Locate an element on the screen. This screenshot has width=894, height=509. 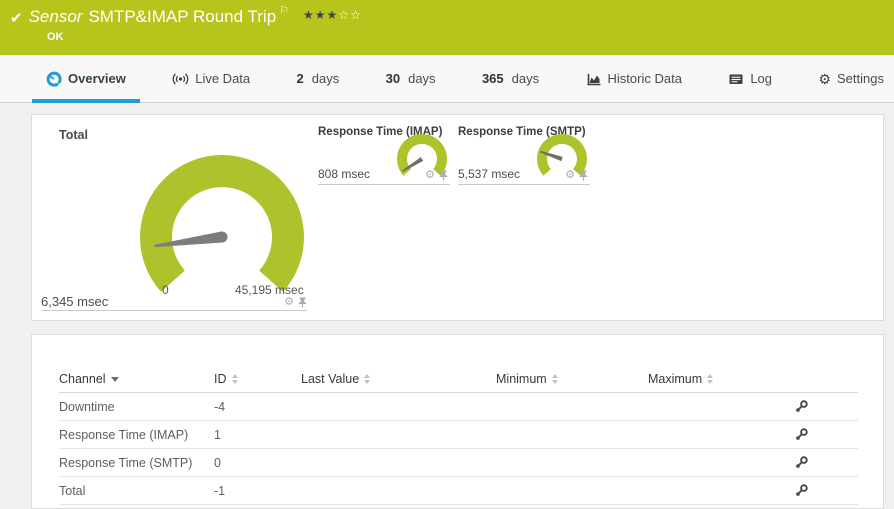
imap-gauge-value: 808 msec is located at coordinates (344, 174).